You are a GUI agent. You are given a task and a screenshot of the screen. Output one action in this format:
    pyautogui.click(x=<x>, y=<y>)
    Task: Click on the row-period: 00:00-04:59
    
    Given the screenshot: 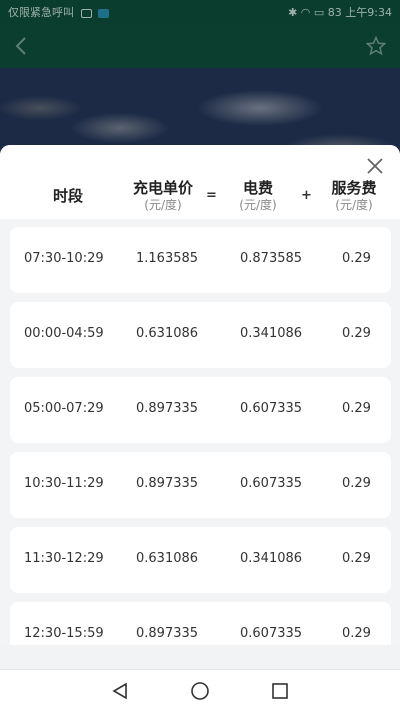 What is the action you would take?
    pyautogui.click(x=64, y=333)
    